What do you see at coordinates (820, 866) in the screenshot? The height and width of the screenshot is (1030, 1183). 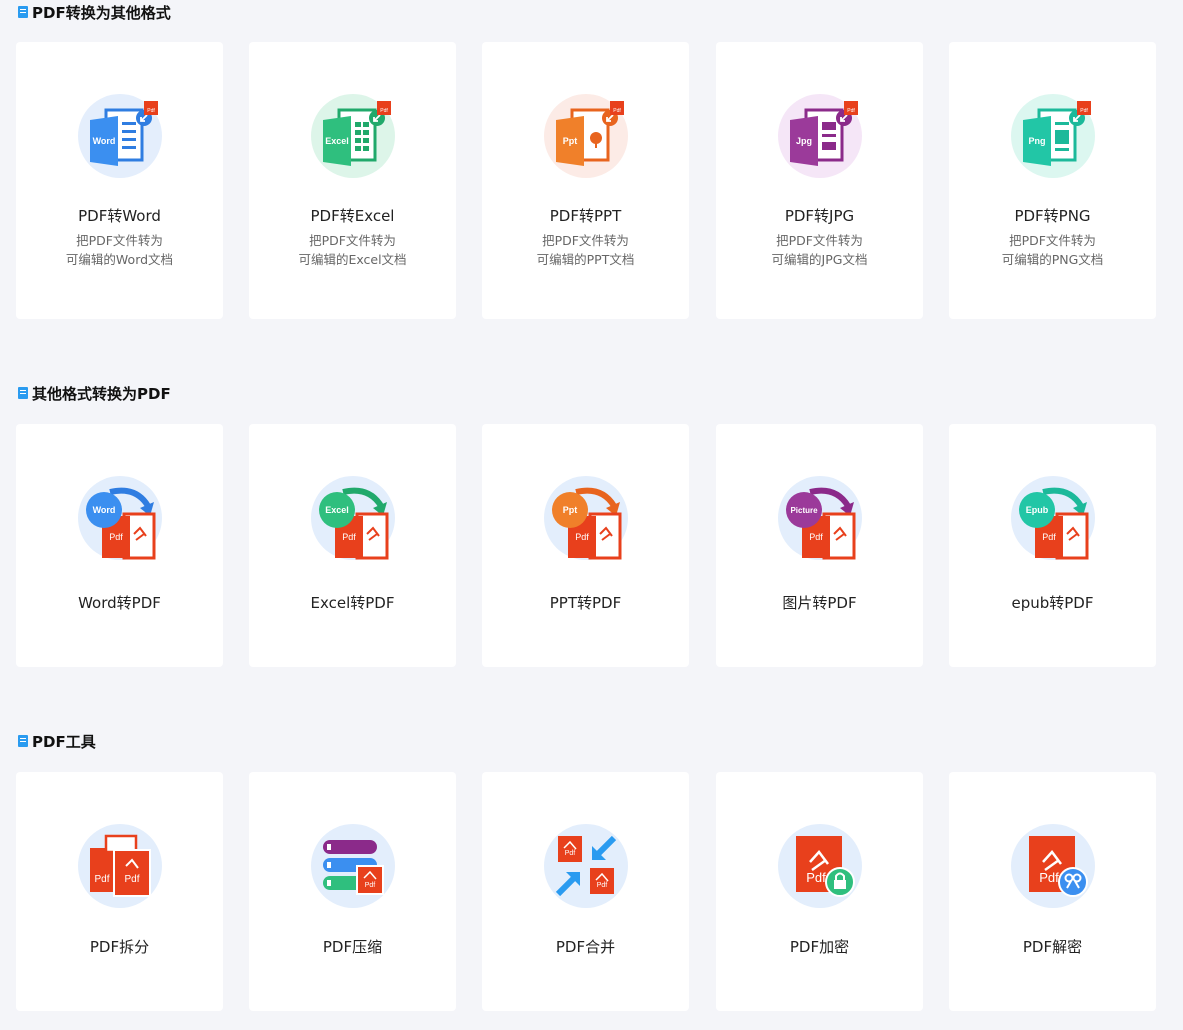 I see `encrypt-icon: Pdf` at bounding box center [820, 866].